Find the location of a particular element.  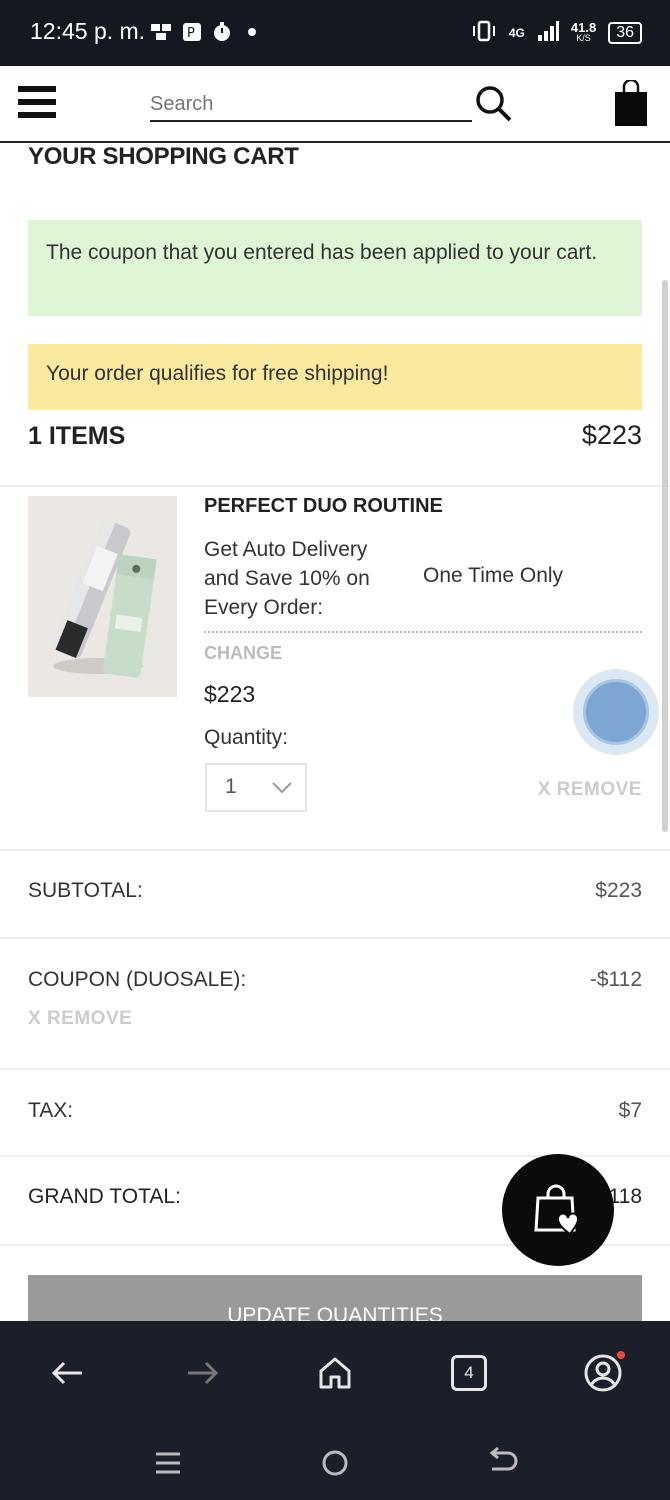

bag-heart-icon is located at coordinates (556, 1210).